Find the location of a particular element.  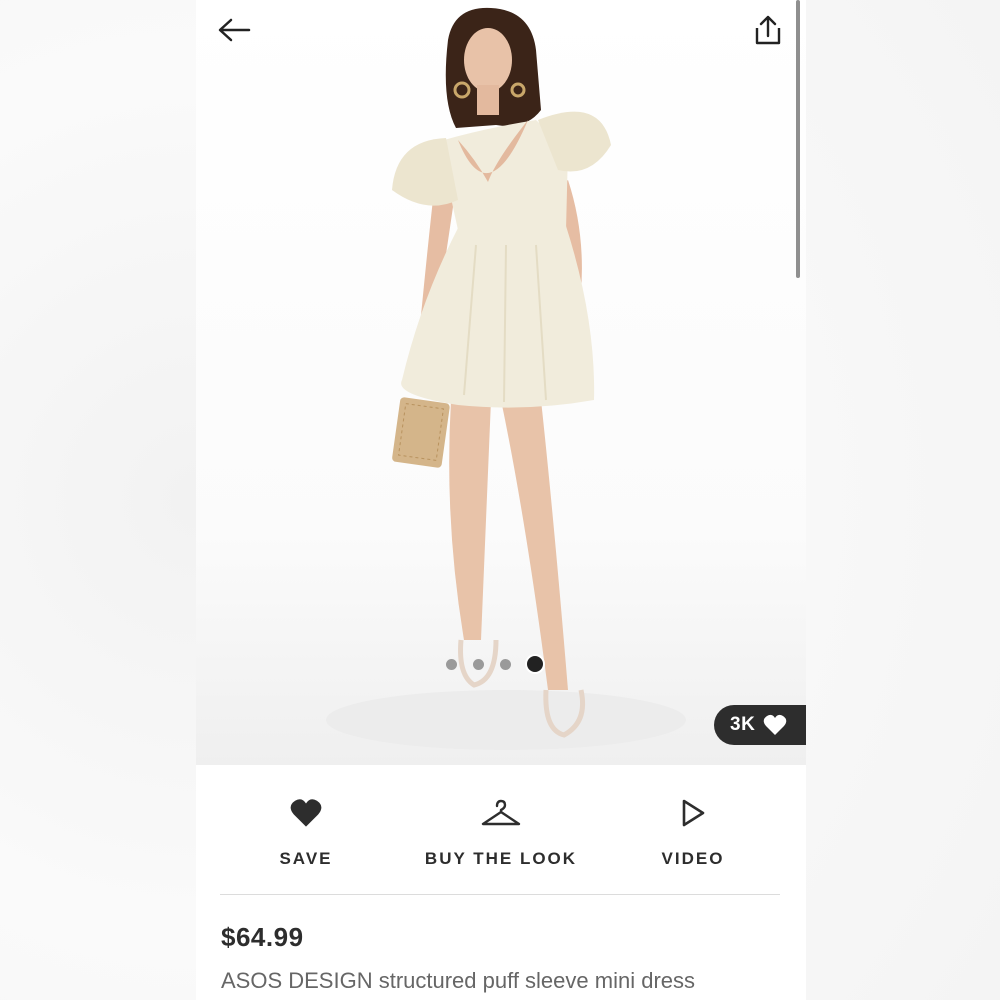

product-price: $64.99 is located at coordinates (262, 937).